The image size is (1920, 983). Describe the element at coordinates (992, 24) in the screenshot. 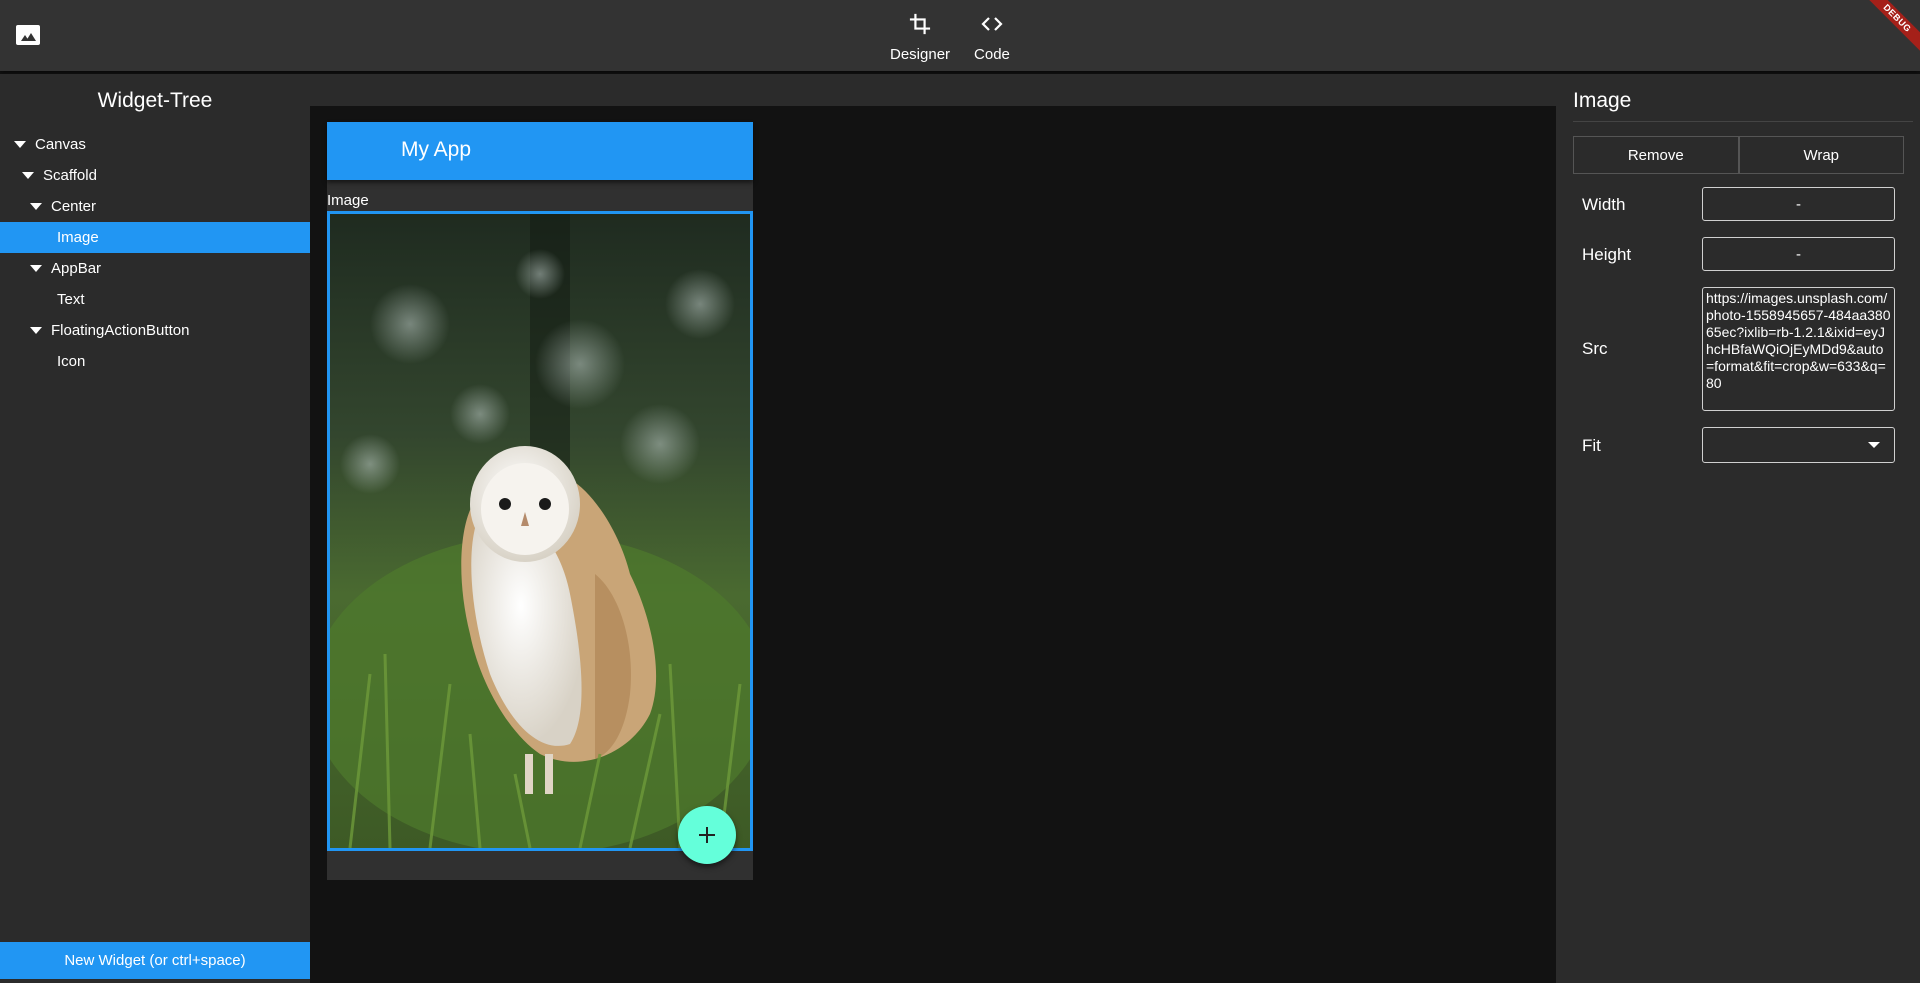

I see `code-icon` at that location.